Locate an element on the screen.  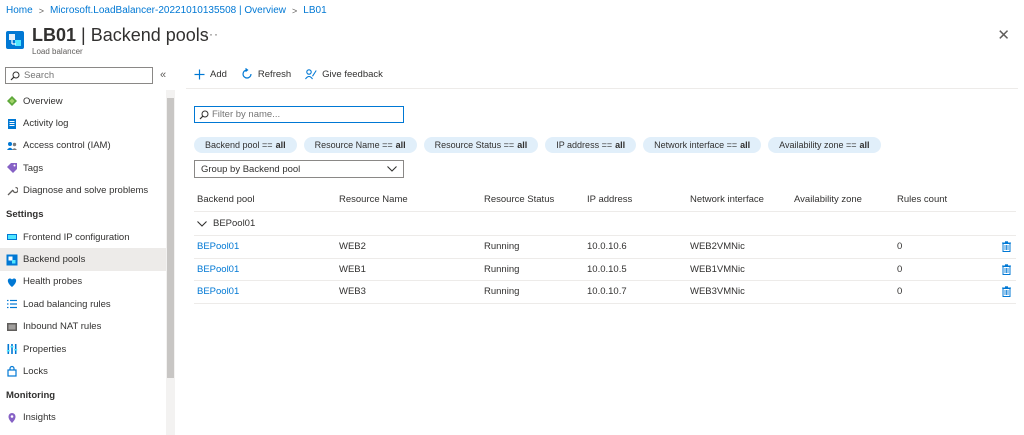
feedback-icon is located at coordinates (311, 74).